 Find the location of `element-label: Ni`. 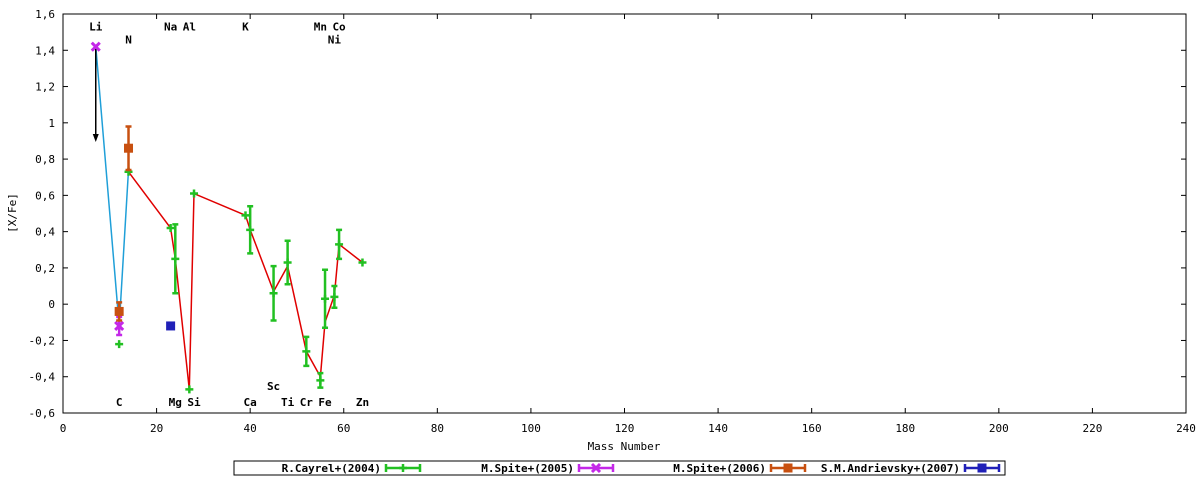

element-label: Ni is located at coordinates (335, 39).